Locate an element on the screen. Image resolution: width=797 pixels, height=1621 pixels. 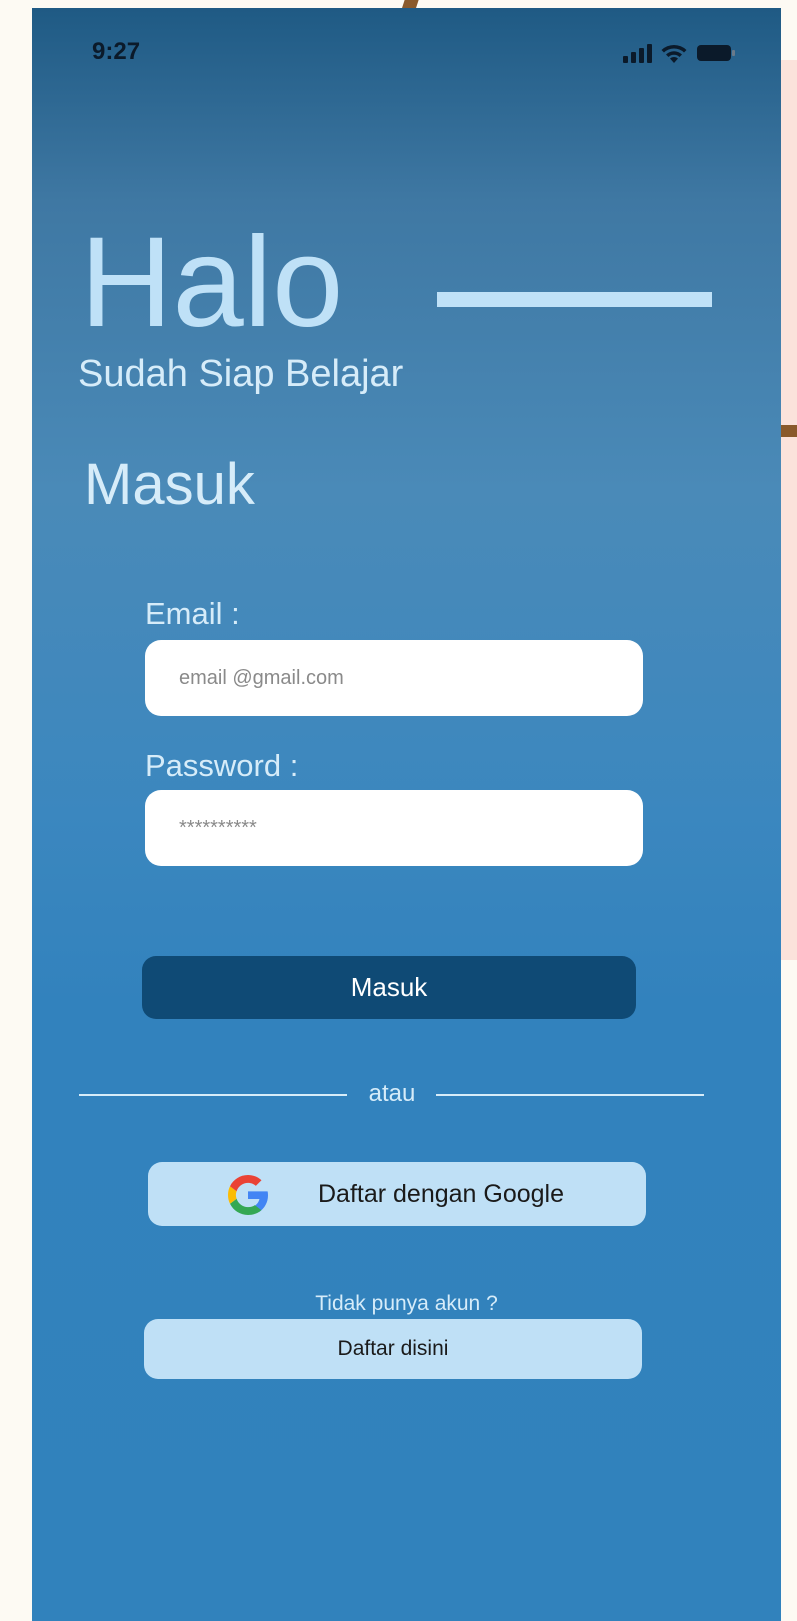
divider-line-left is located at coordinates (213, 1095).